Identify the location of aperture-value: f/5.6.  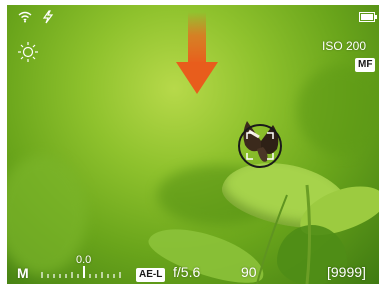
(186, 272).